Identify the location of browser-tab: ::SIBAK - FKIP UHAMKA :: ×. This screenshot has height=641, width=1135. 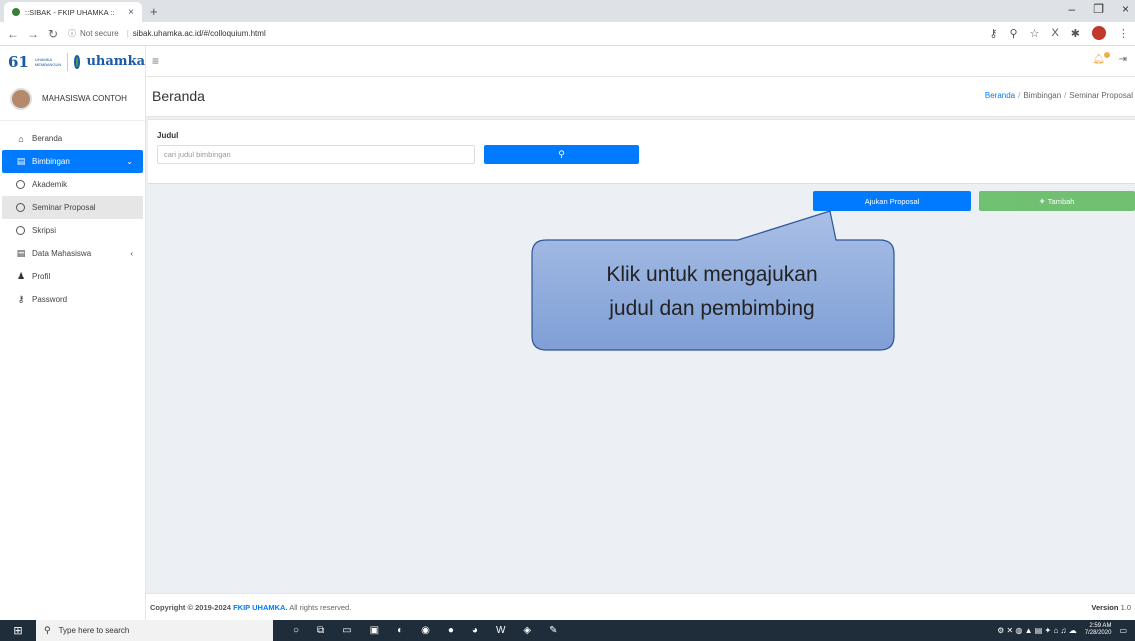
(73, 12).